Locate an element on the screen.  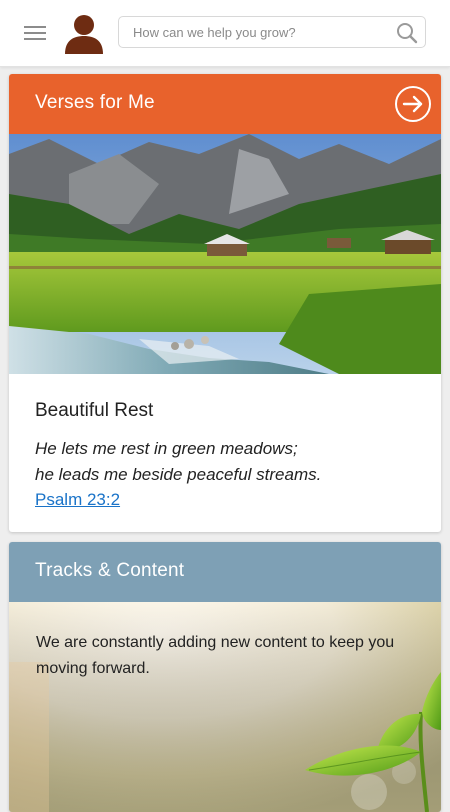
search-button is located at coordinates (407, 33).